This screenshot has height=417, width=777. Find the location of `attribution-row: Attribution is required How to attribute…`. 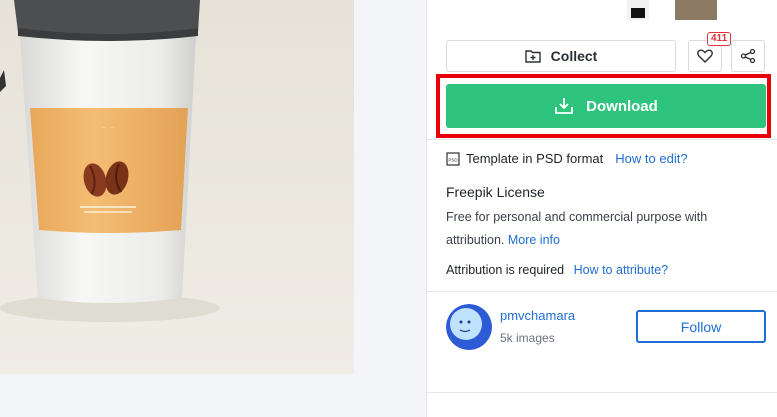

attribution-row: Attribution is required How to attribute… is located at coordinates (557, 270).